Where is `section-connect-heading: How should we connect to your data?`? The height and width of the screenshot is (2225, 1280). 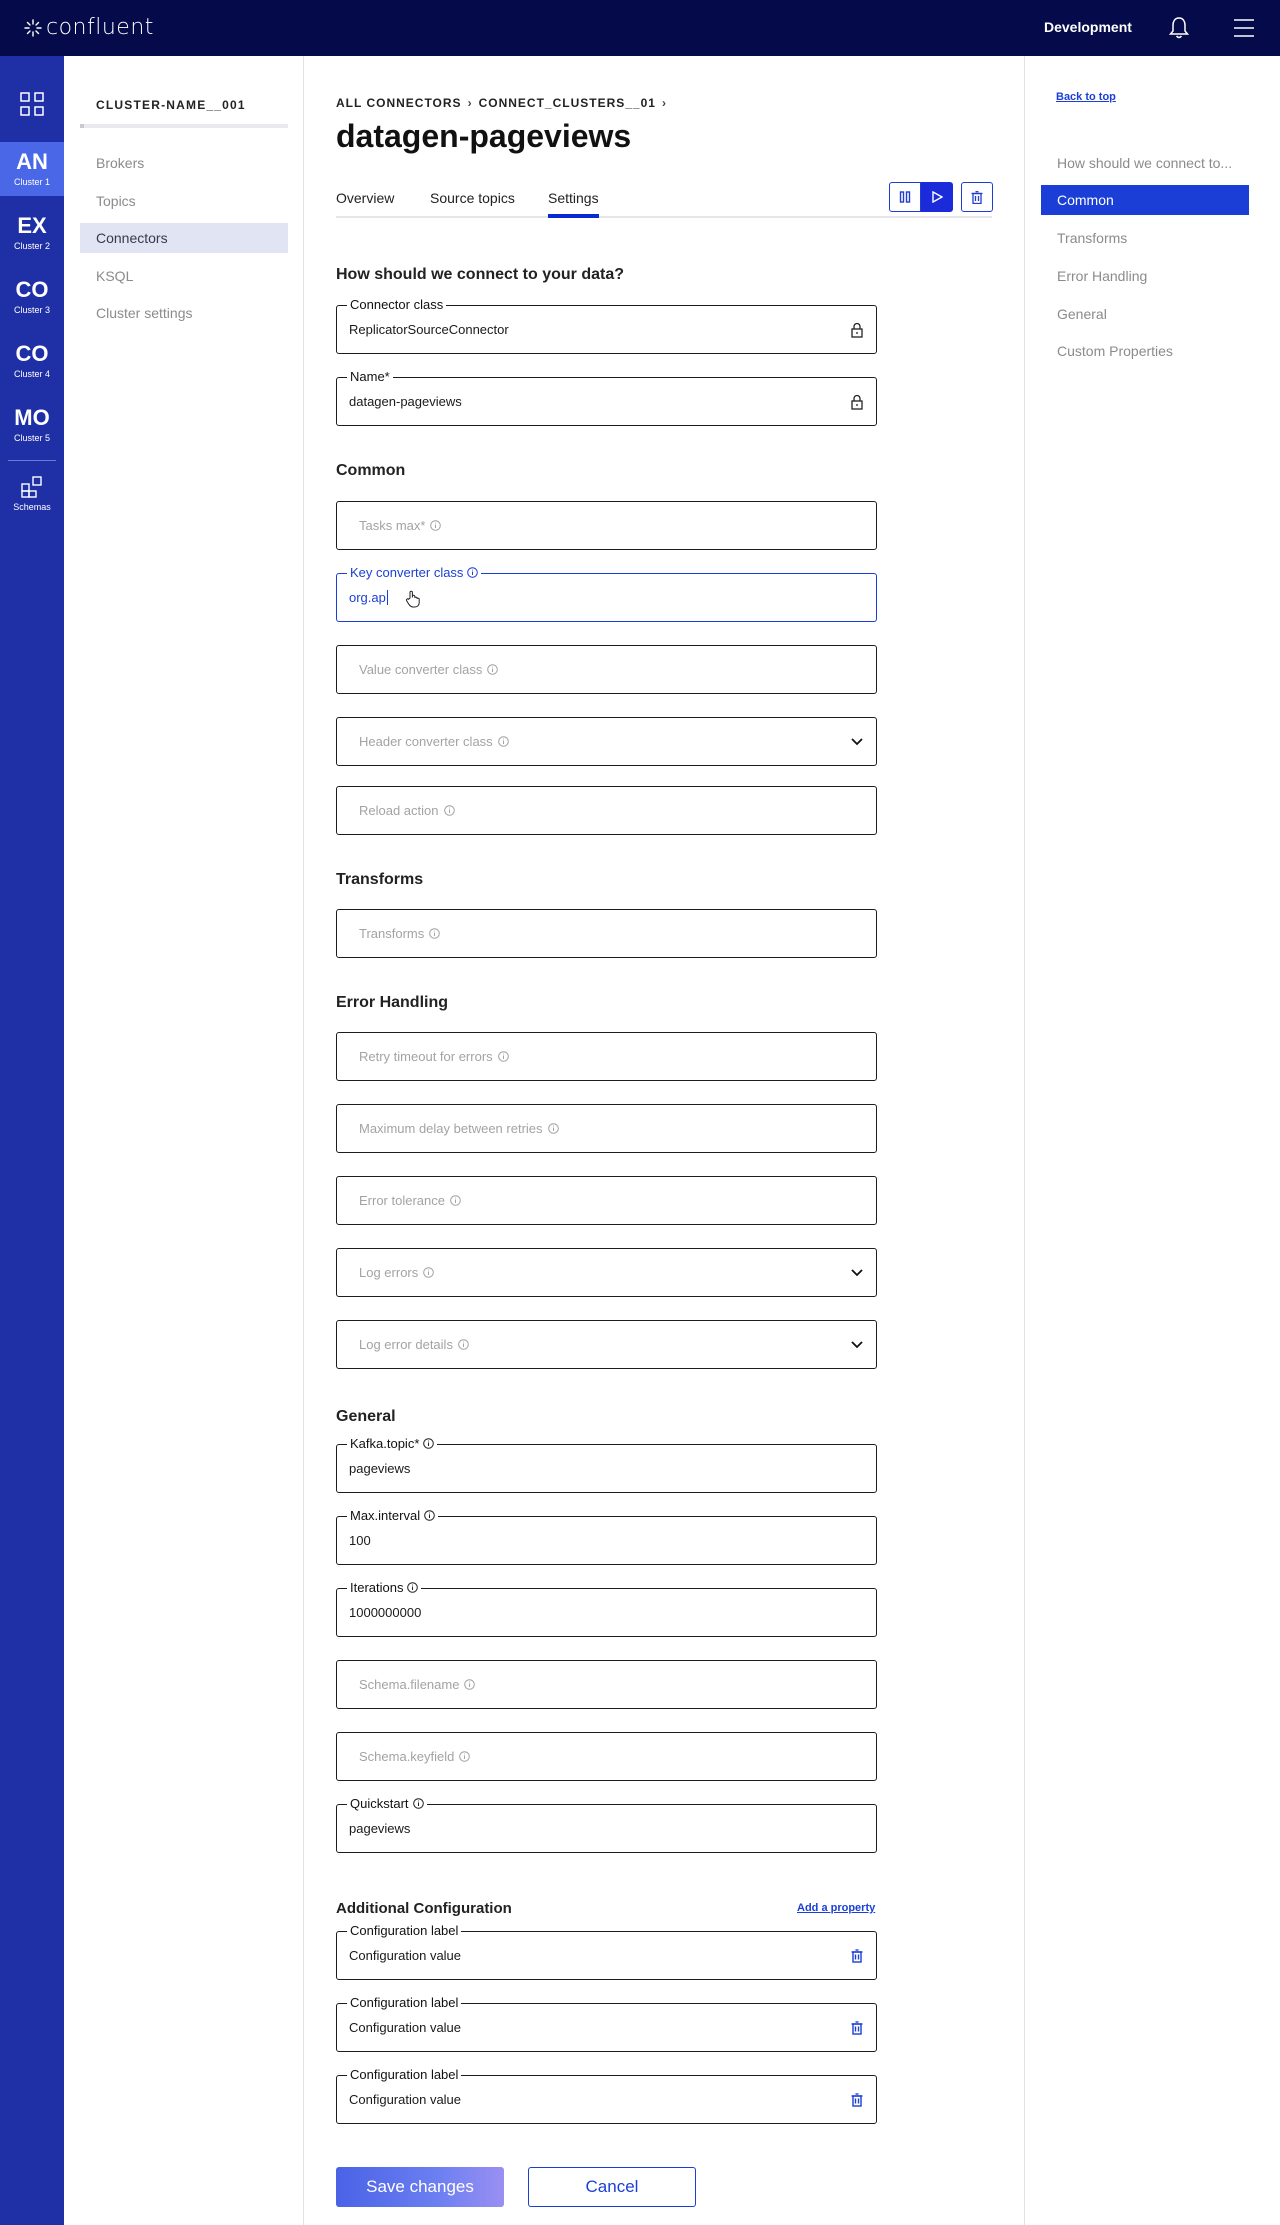 section-connect-heading: How should we connect to your data? is located at coordinates (480, 274).